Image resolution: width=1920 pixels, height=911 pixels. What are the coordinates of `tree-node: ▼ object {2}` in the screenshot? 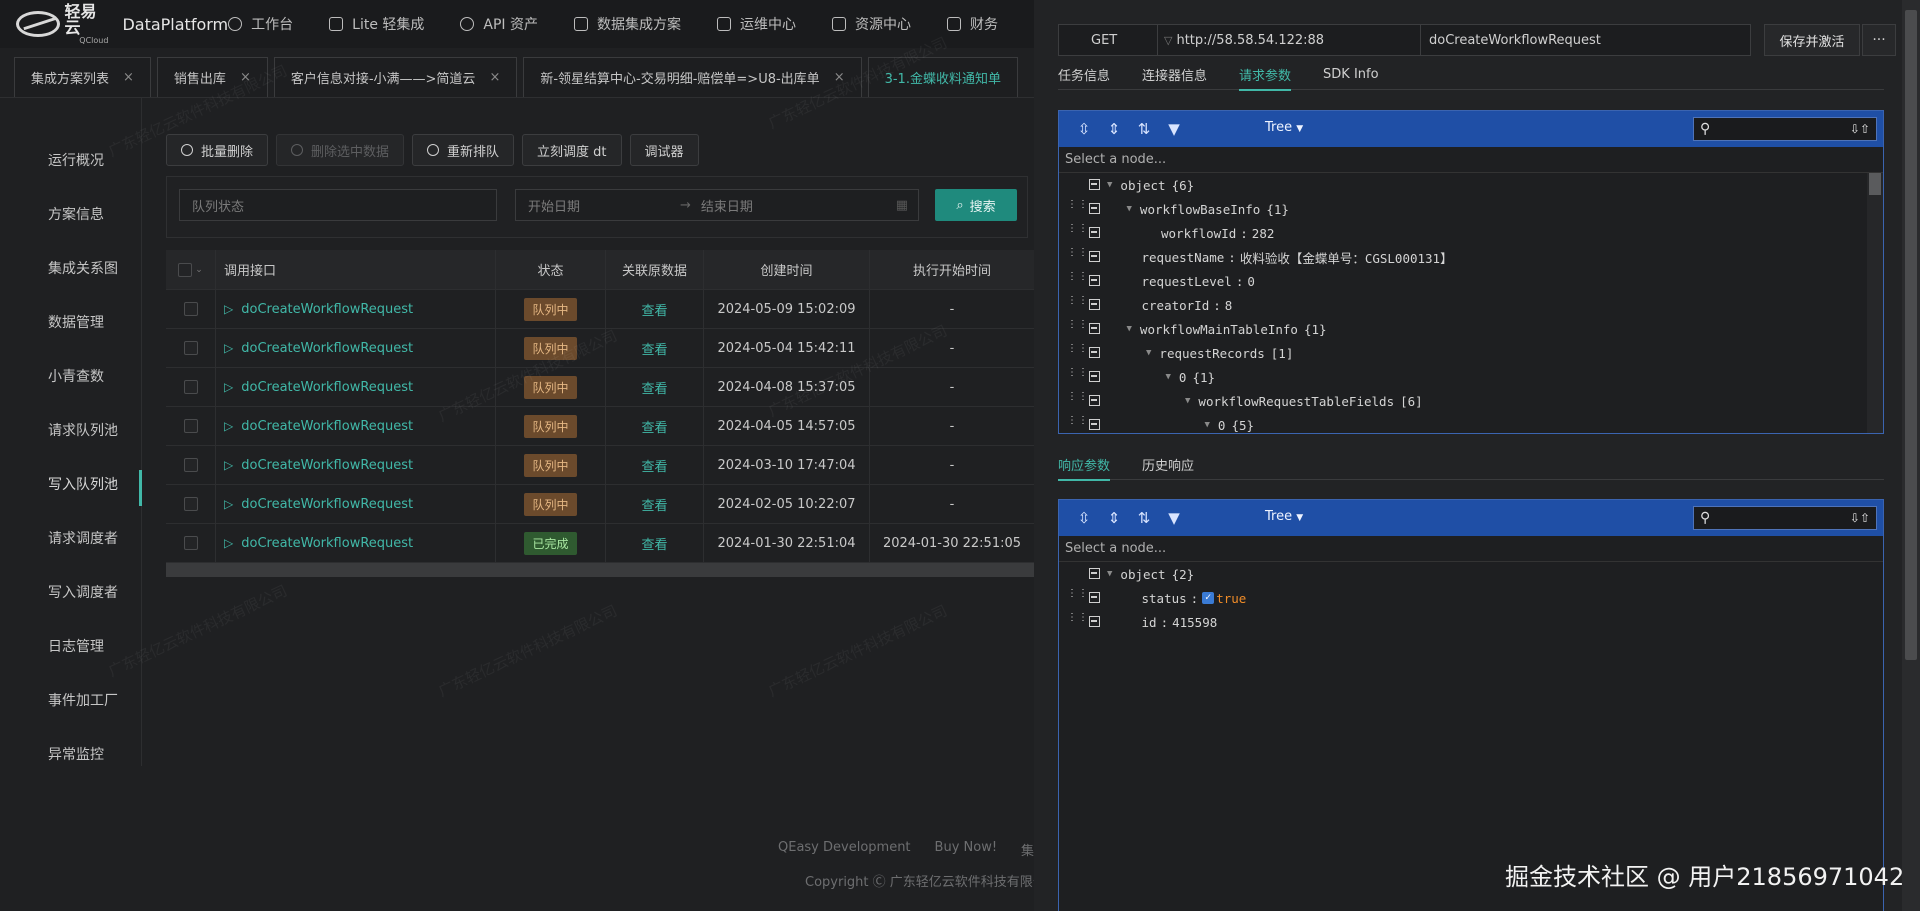 It's located at (1471, 574).